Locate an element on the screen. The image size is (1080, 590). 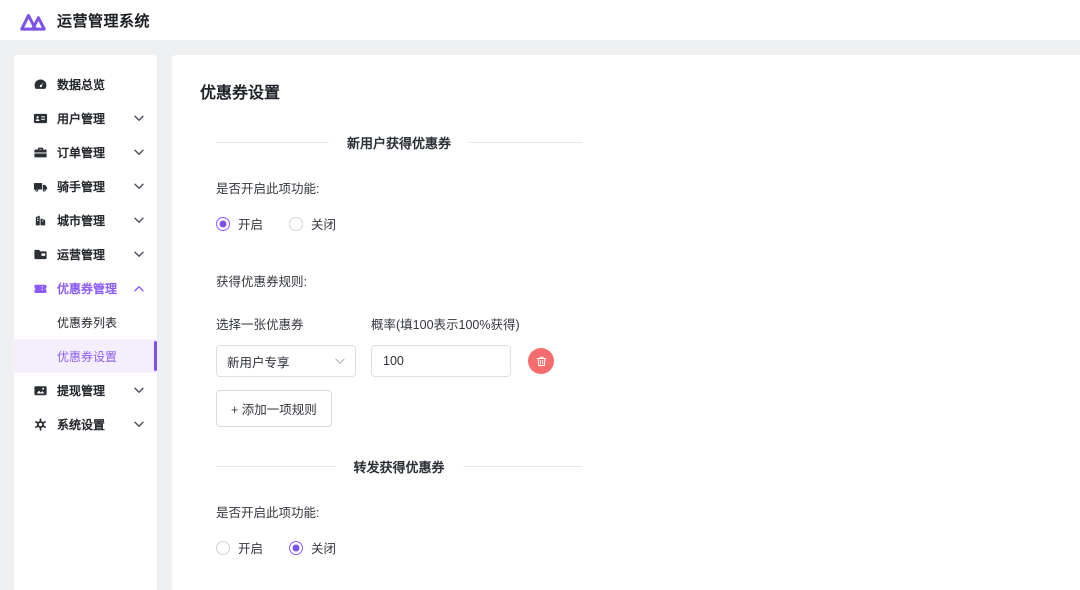
app-title: 运营管理系统 is located at coordinates (104, 21).